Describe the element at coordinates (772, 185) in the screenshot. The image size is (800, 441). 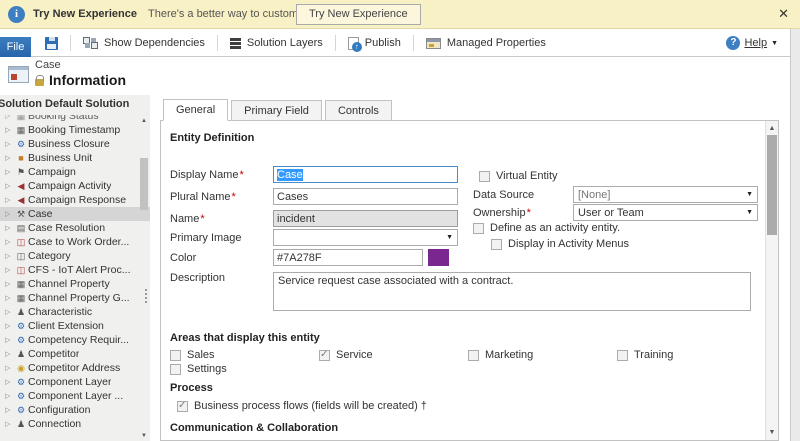
I see `content-scrollbar-thumb` at that location.